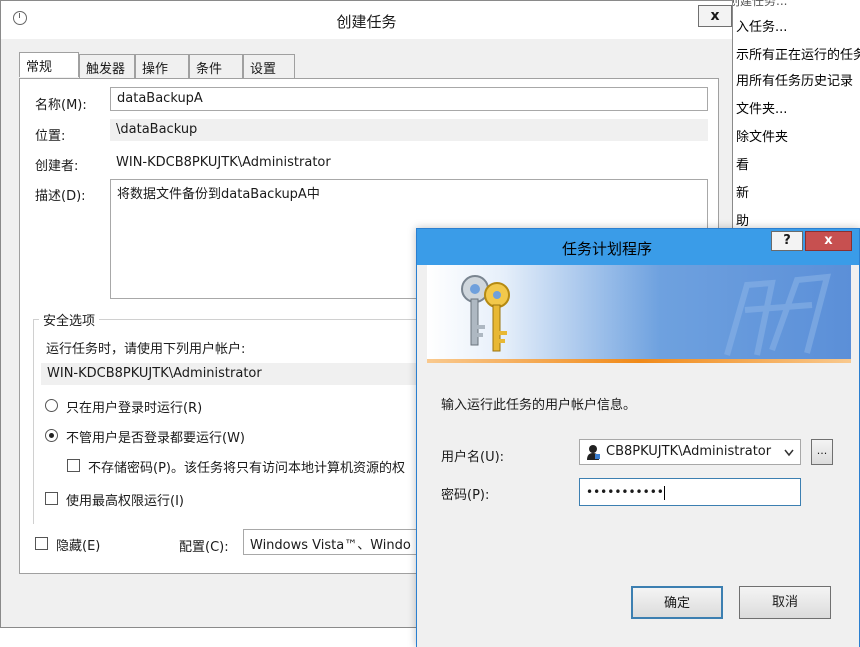  What do you see at coordinates (690, 492) in the screenshot?
I see `password-field: •••••••••••` at bounding box center [690, 492].